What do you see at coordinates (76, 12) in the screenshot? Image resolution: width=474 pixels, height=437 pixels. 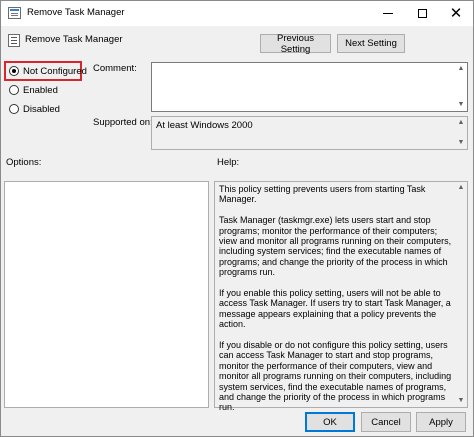 I see `window-title: Remove Task Manager` at bounding box center [76, 12].